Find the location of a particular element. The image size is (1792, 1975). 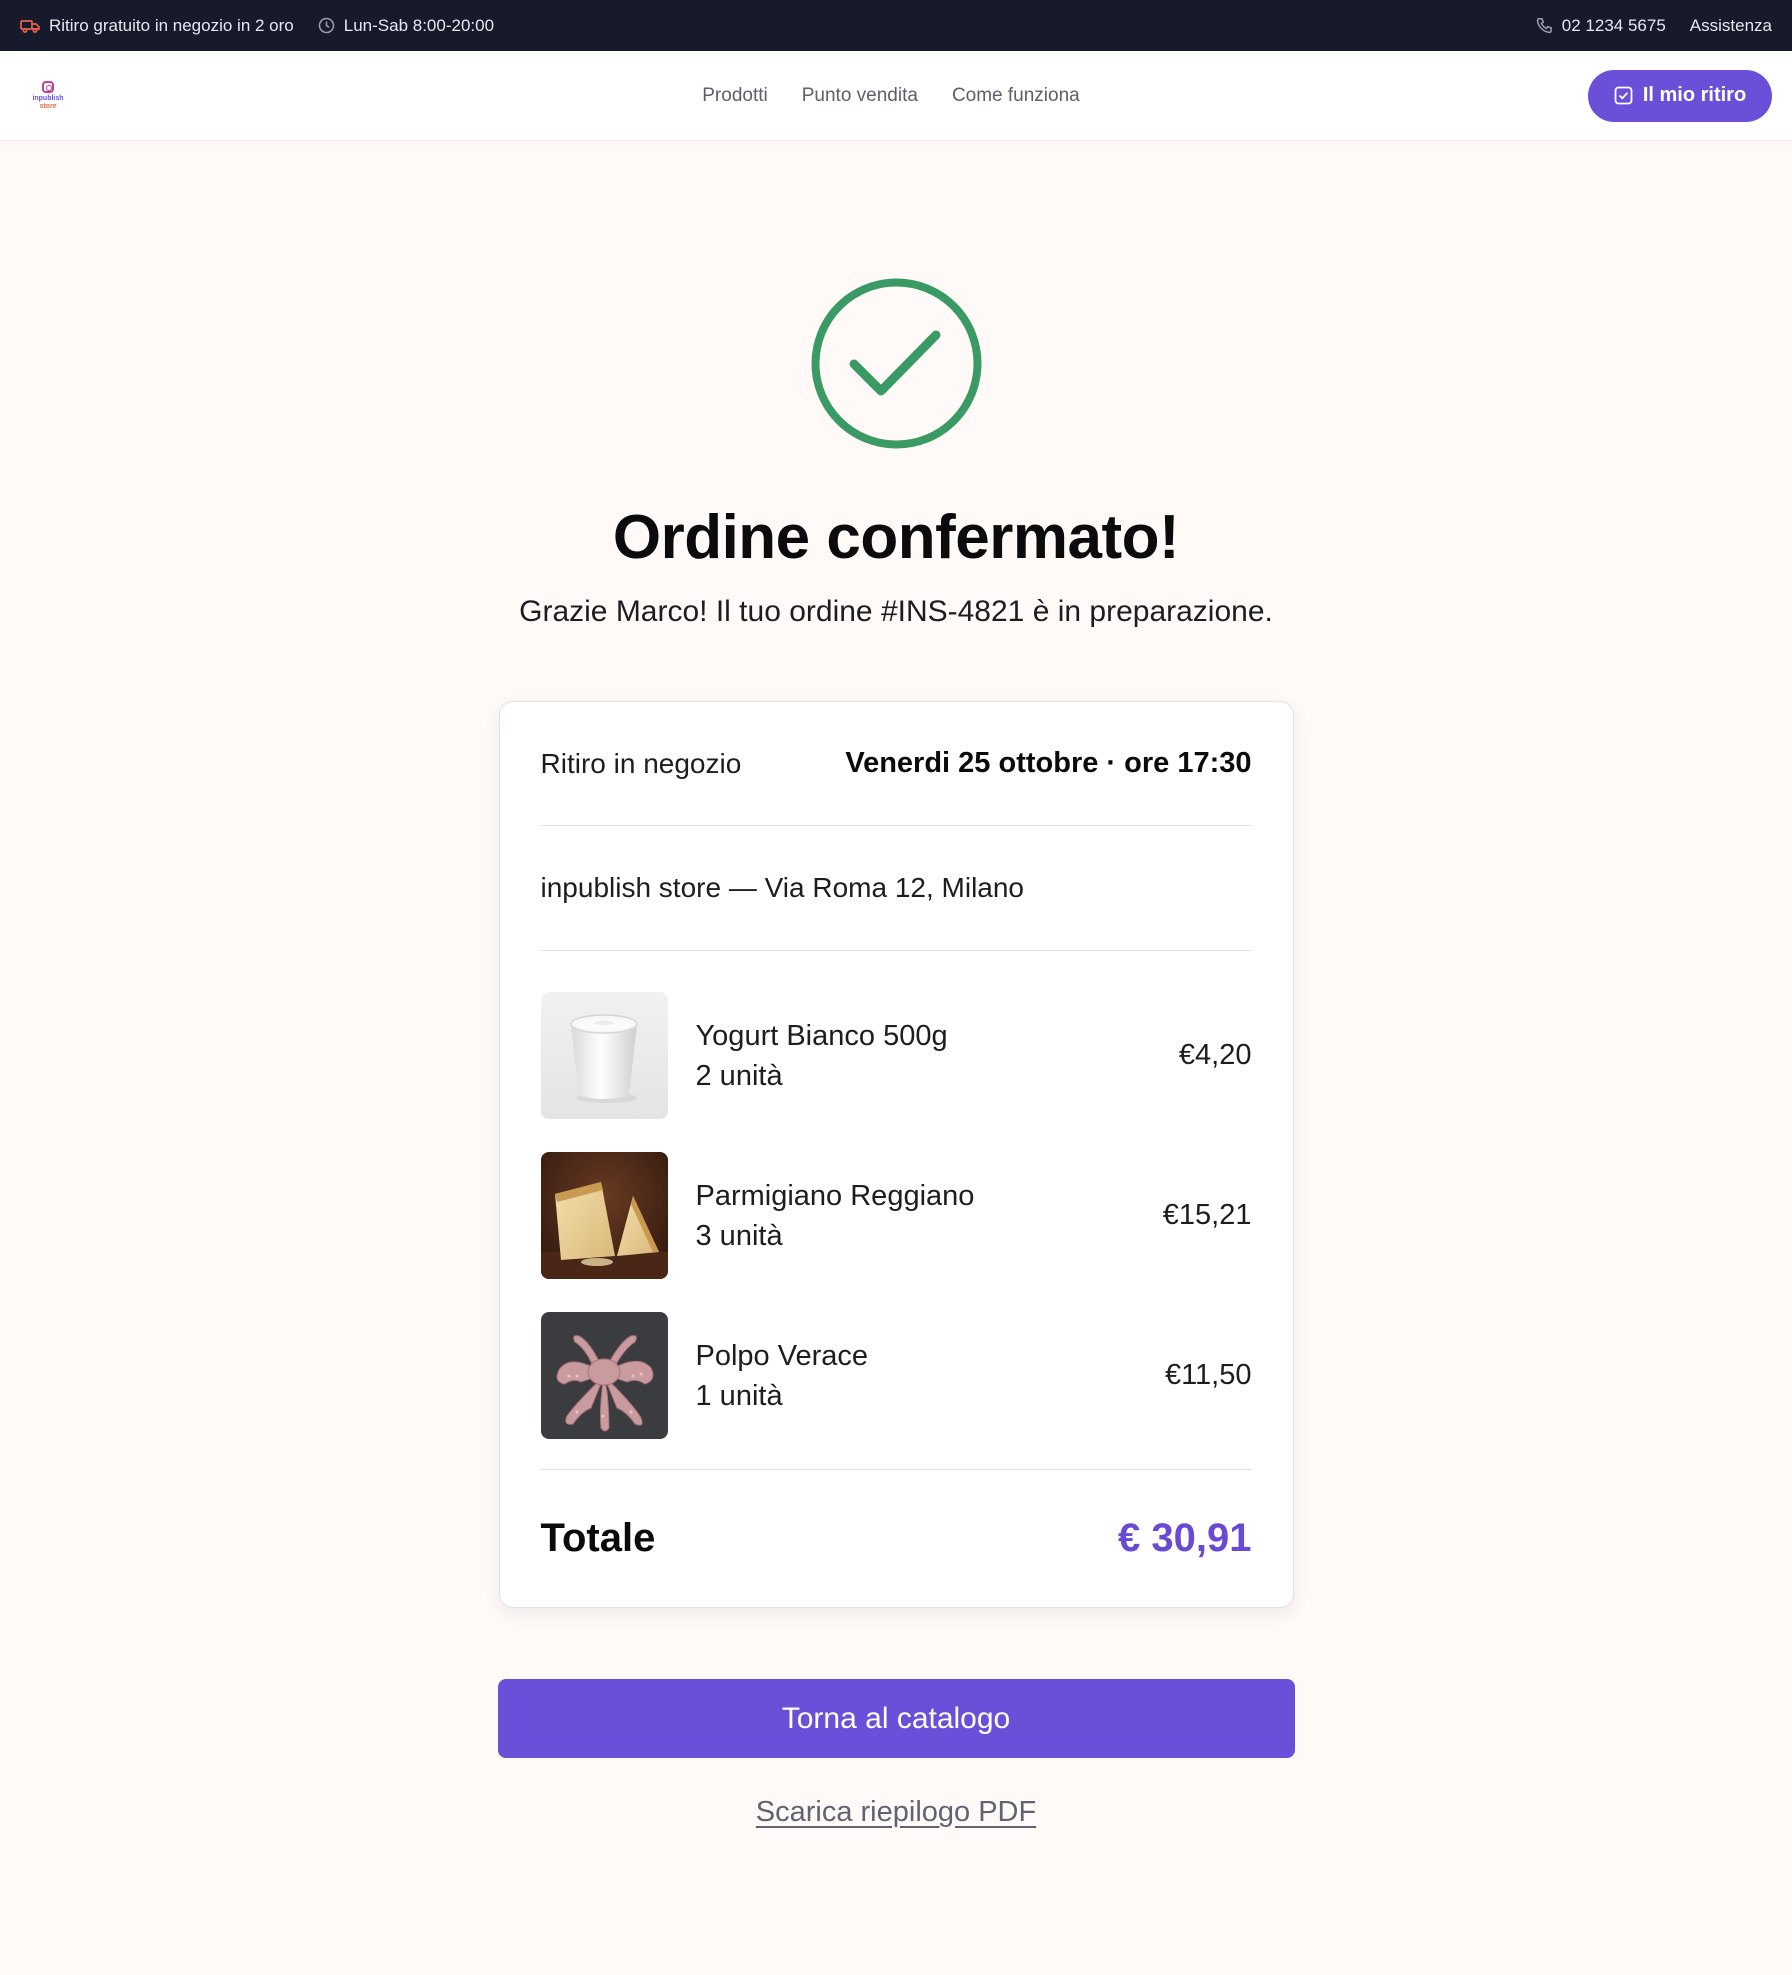

store-logo: inpublish store is located at coordinates (48, 95).